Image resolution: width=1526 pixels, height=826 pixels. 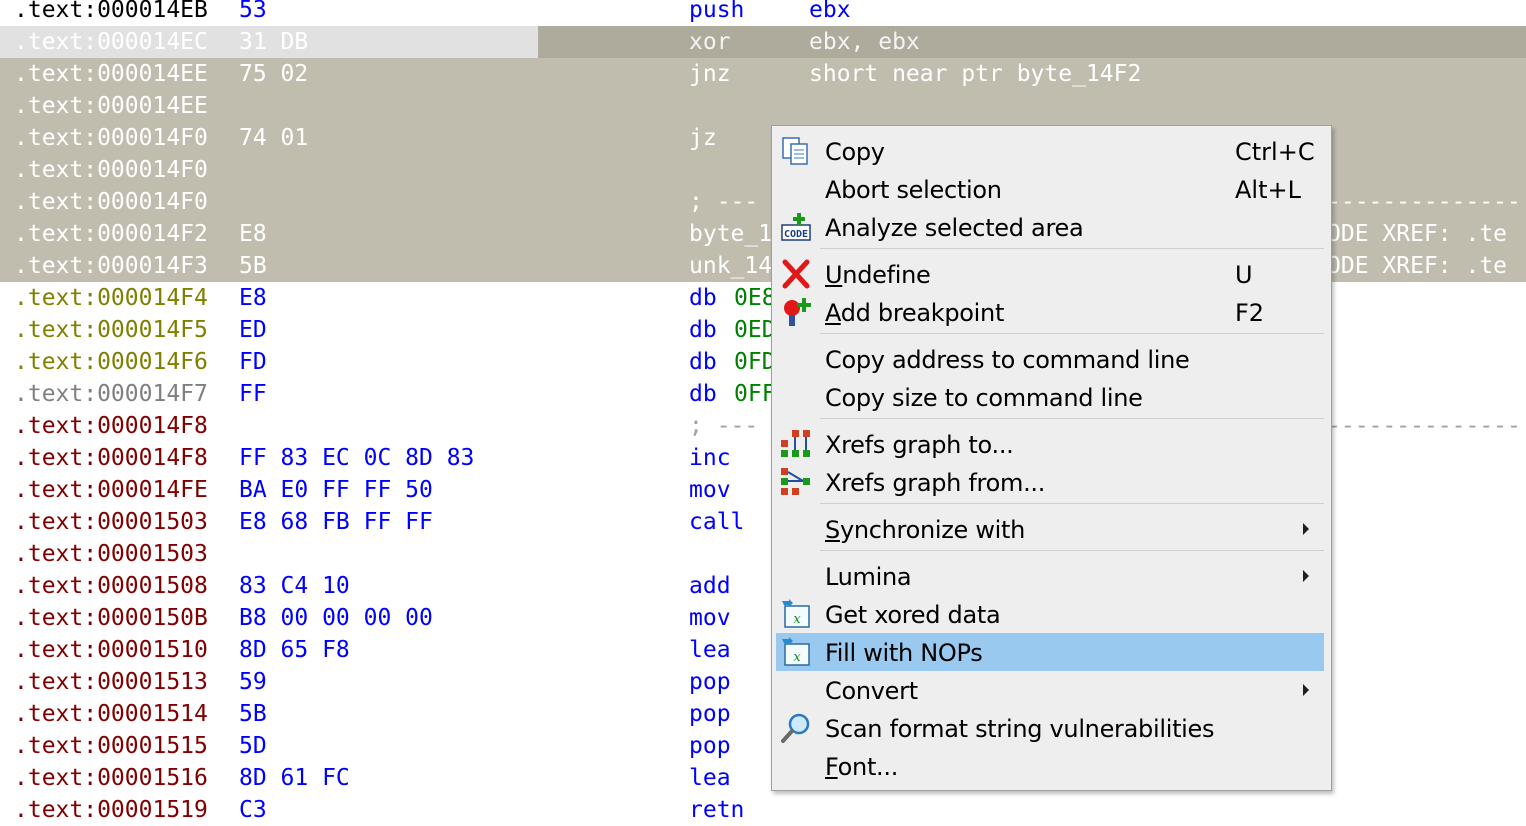 I want to click on menu-item-copy-size: Copy size to command line, so click(x=1050, y=397).